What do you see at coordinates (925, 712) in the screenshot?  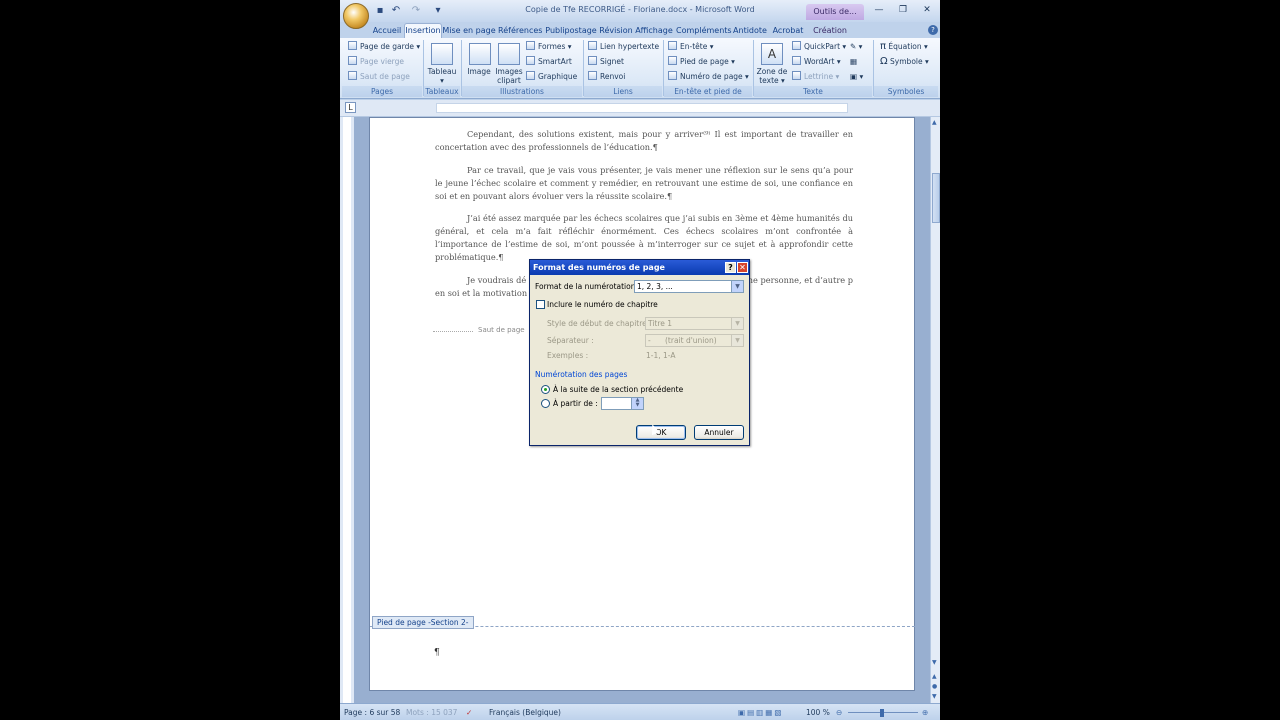 I see `zoom-in-icon: ⊕` at bounding box center [925, 712].